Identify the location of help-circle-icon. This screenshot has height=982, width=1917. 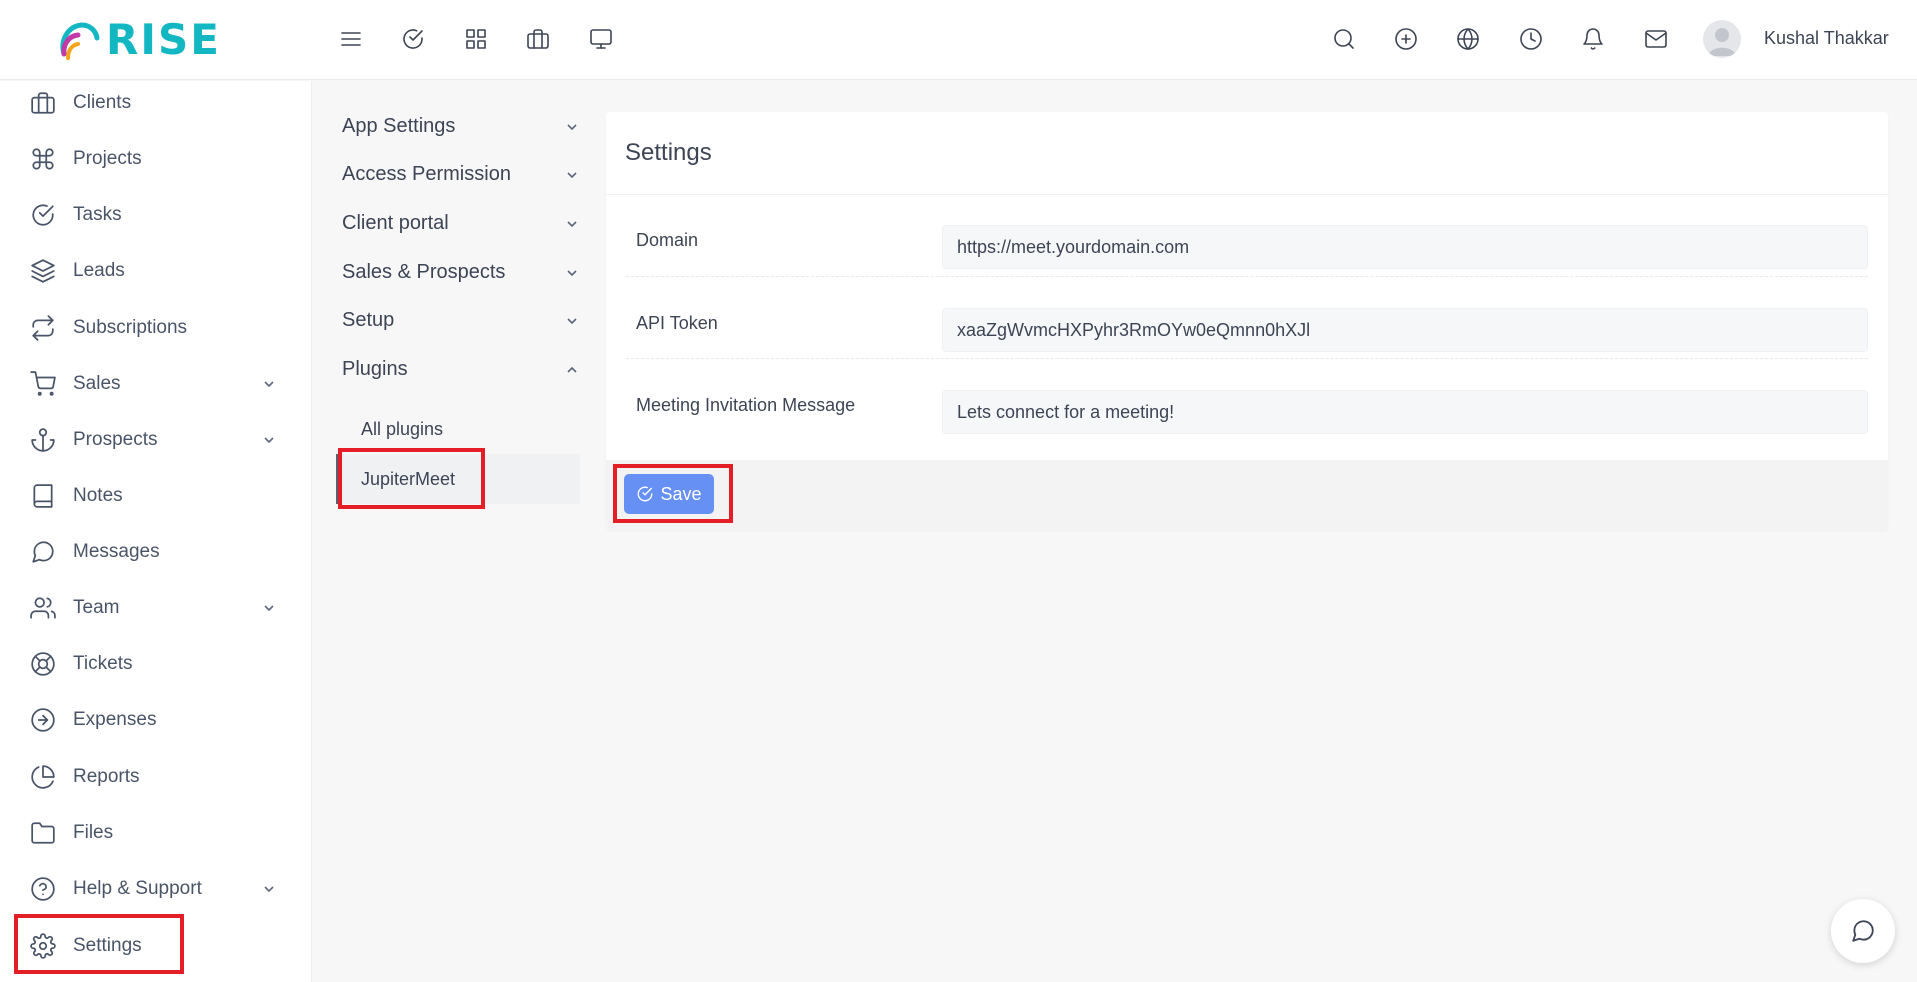
(43, 889).